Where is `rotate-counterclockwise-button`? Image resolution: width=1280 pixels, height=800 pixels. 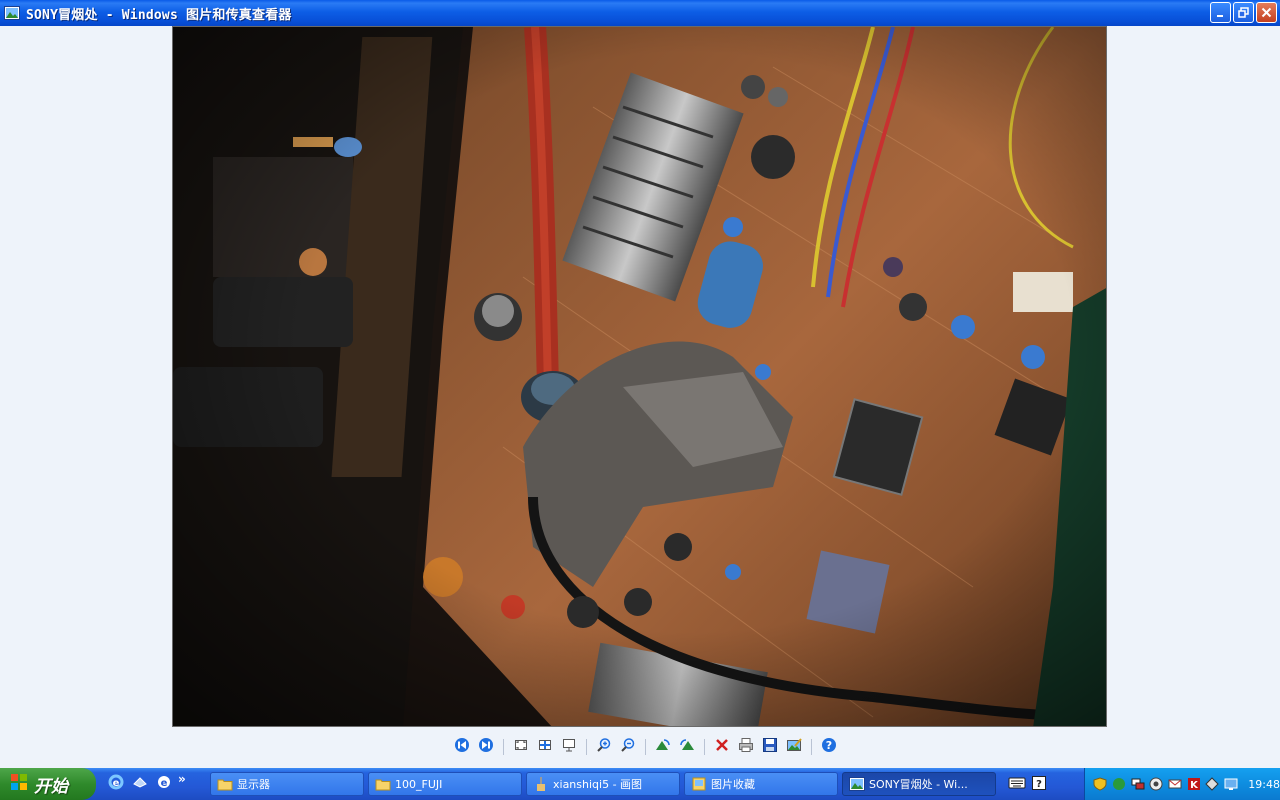
rotate-counterclockwise-button is located at coordinates (687, 747).